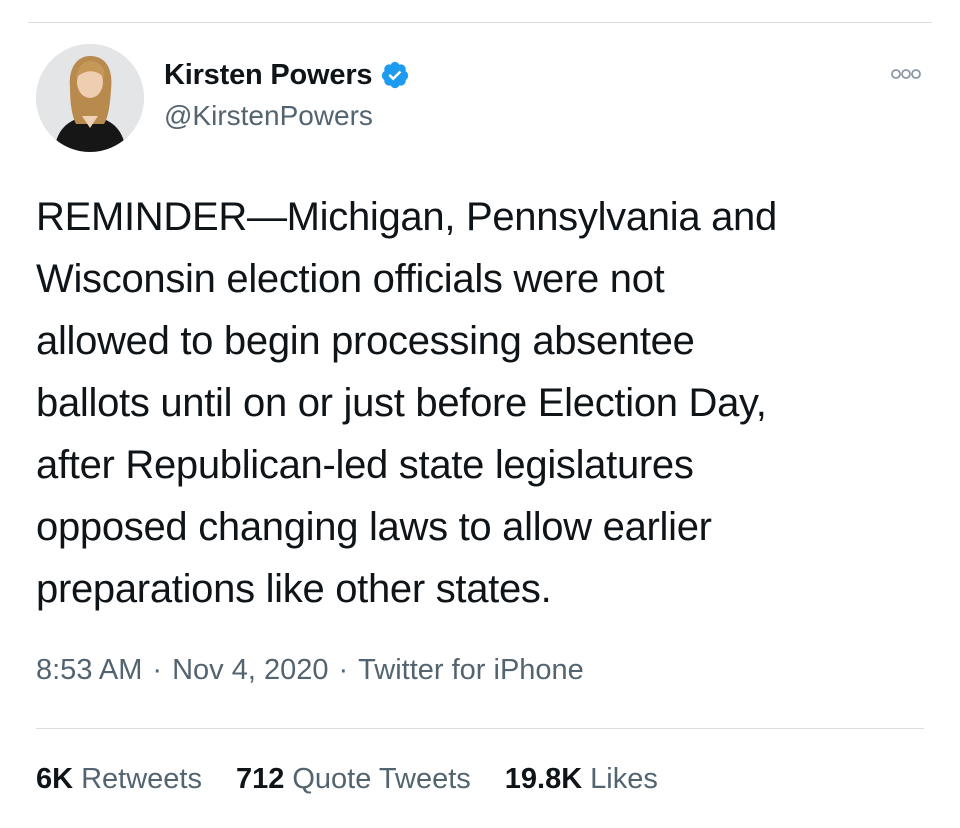 This screenshot has width=960, height=828. Describe the element at coordinates (381, 779) in the screenshot. I see `quote-tweets-label: Quote Tweets` at that location.